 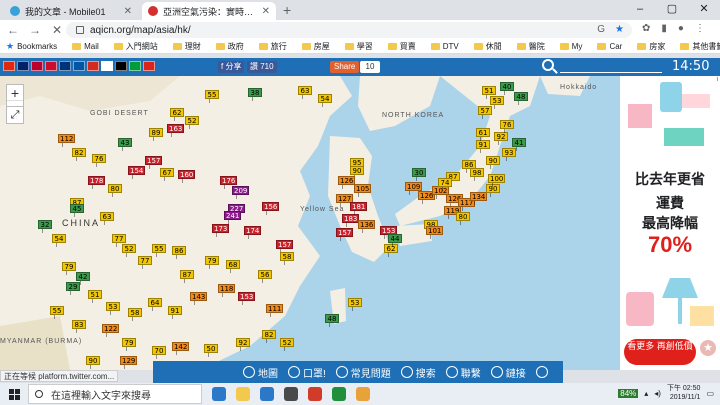 I want to click on aqi-marker: 82, so click(x=269, y=336).